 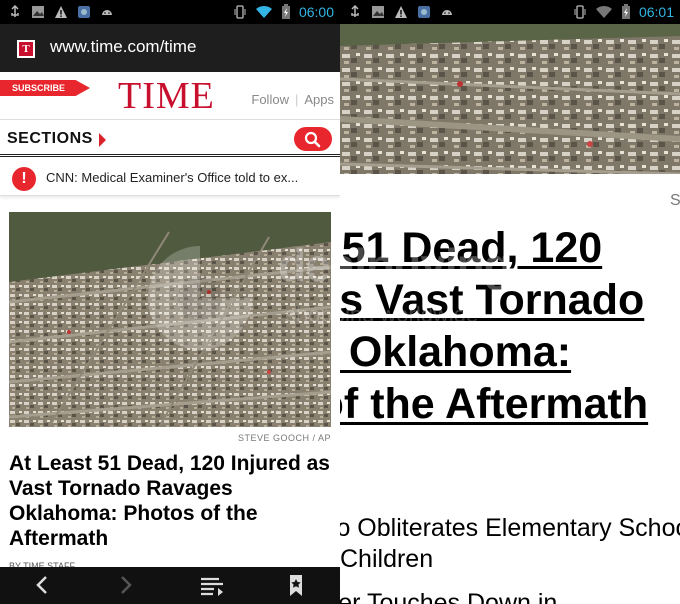 I want to click on back-button, so click(x=42, y=585).